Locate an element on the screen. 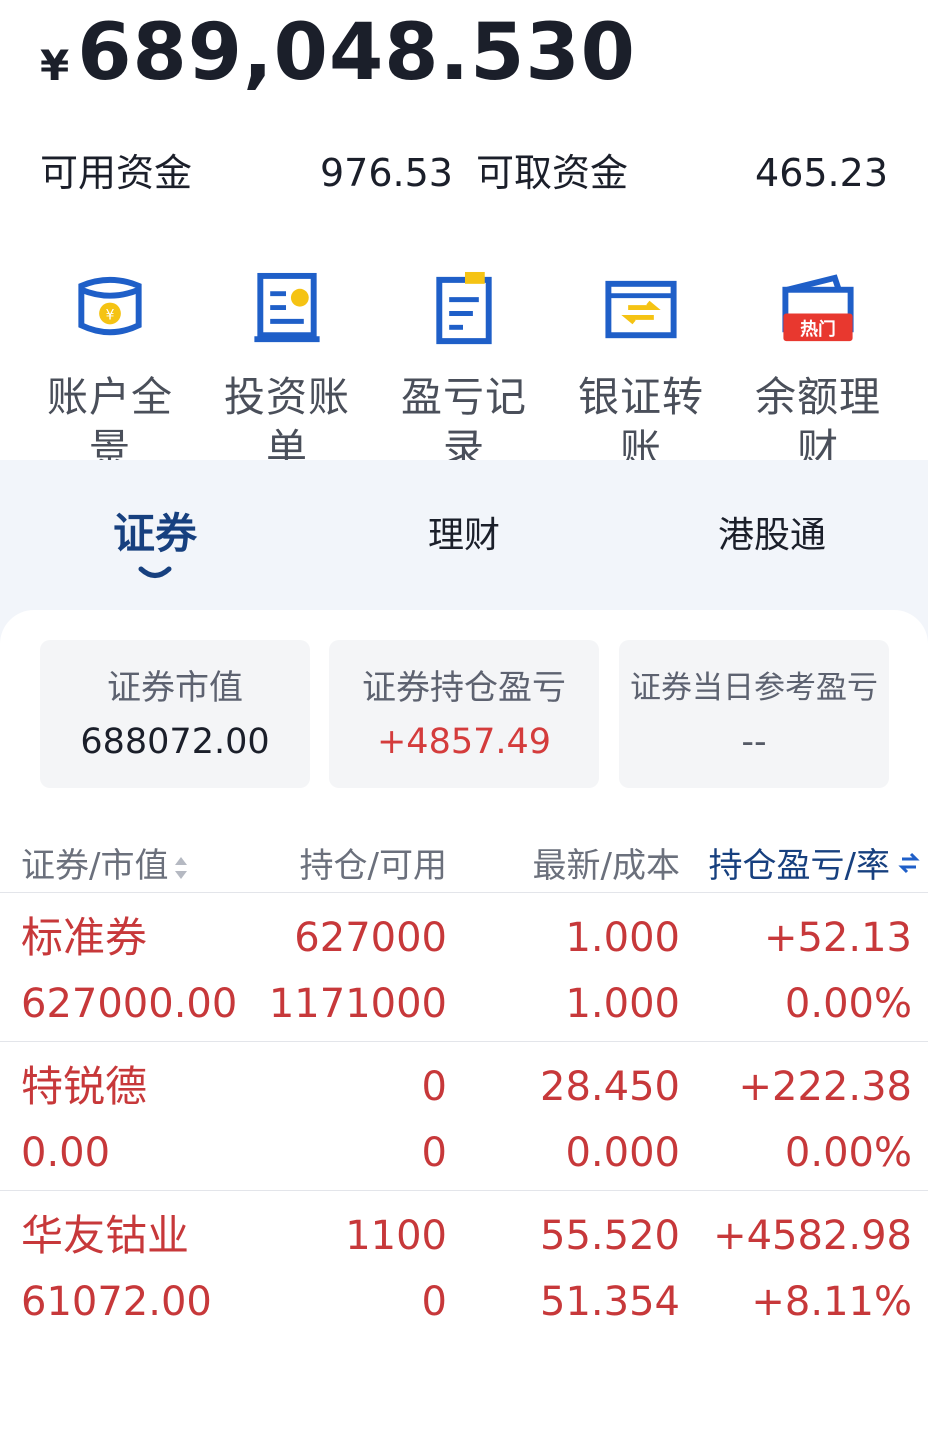 The width and height of the screenshot is (928, 1441). header-security-value: 证券/市值 is located at coordinates (104, 862).